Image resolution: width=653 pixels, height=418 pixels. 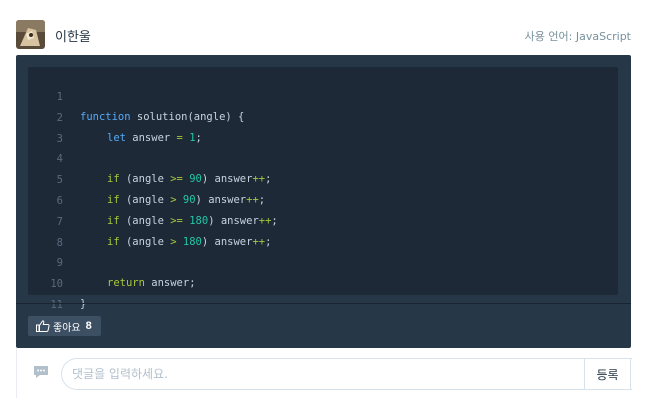 I want to click on comment-input, so click(x=346, y=374).